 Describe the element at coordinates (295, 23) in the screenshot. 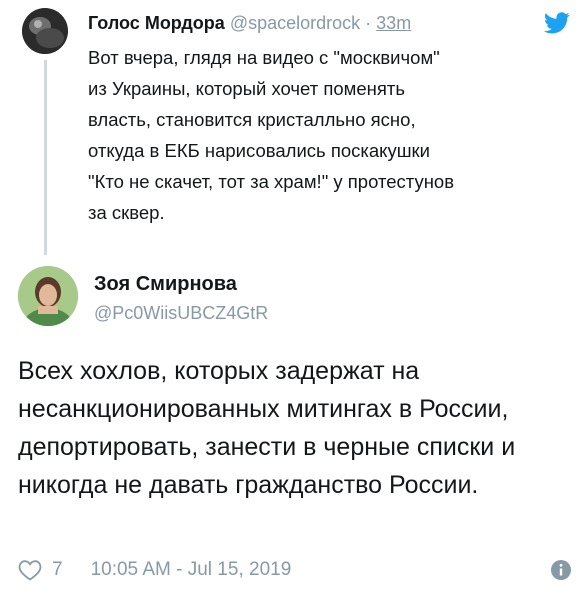

I see `parent-author-handle: @spacelordrock` at that location.